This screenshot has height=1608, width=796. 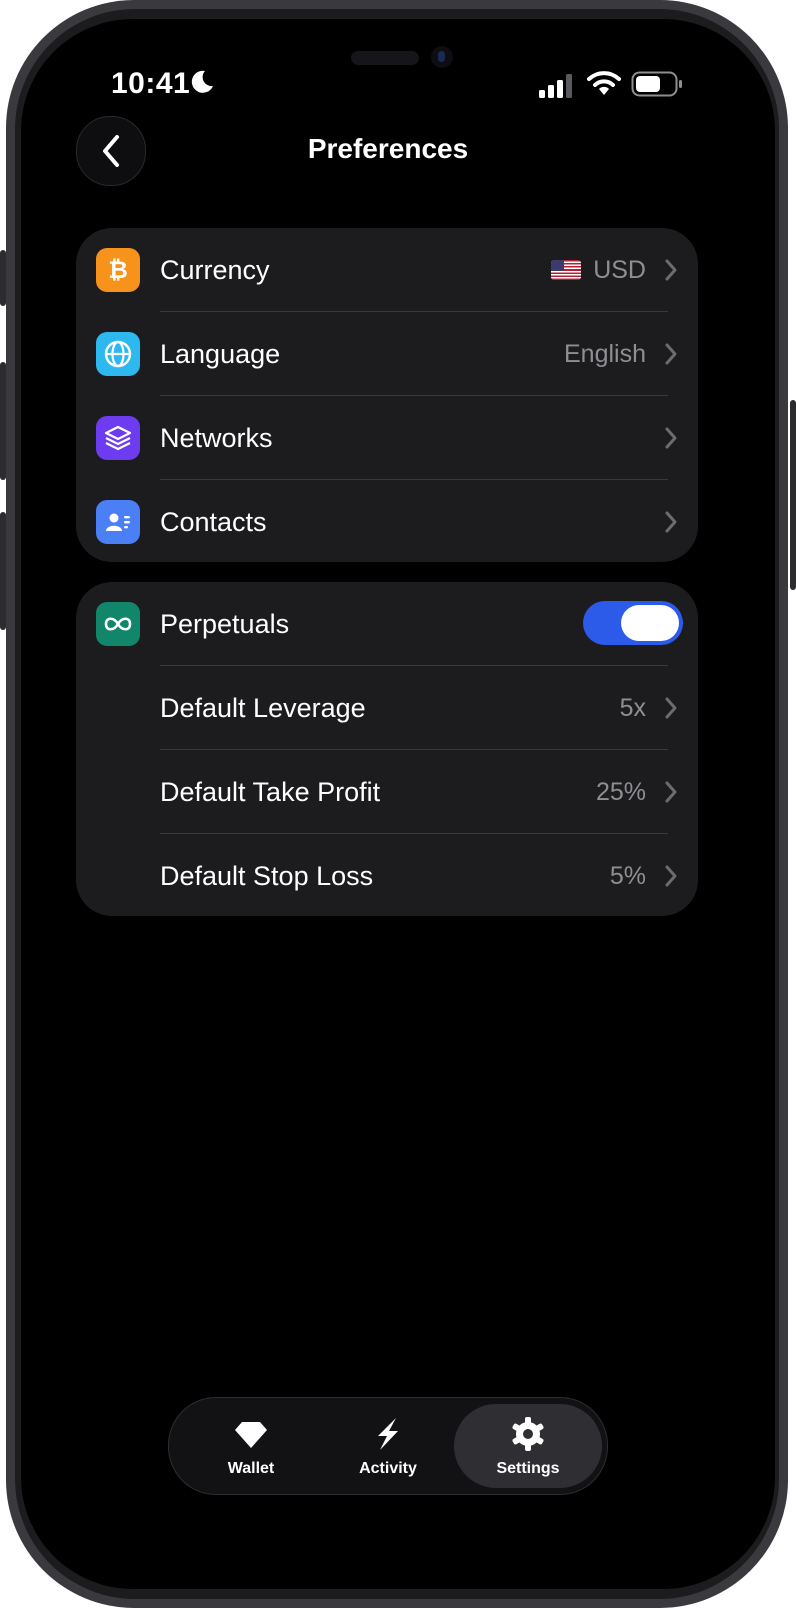 I want to click on tab-settings-label: Settings, so click(x=528, y=1468).